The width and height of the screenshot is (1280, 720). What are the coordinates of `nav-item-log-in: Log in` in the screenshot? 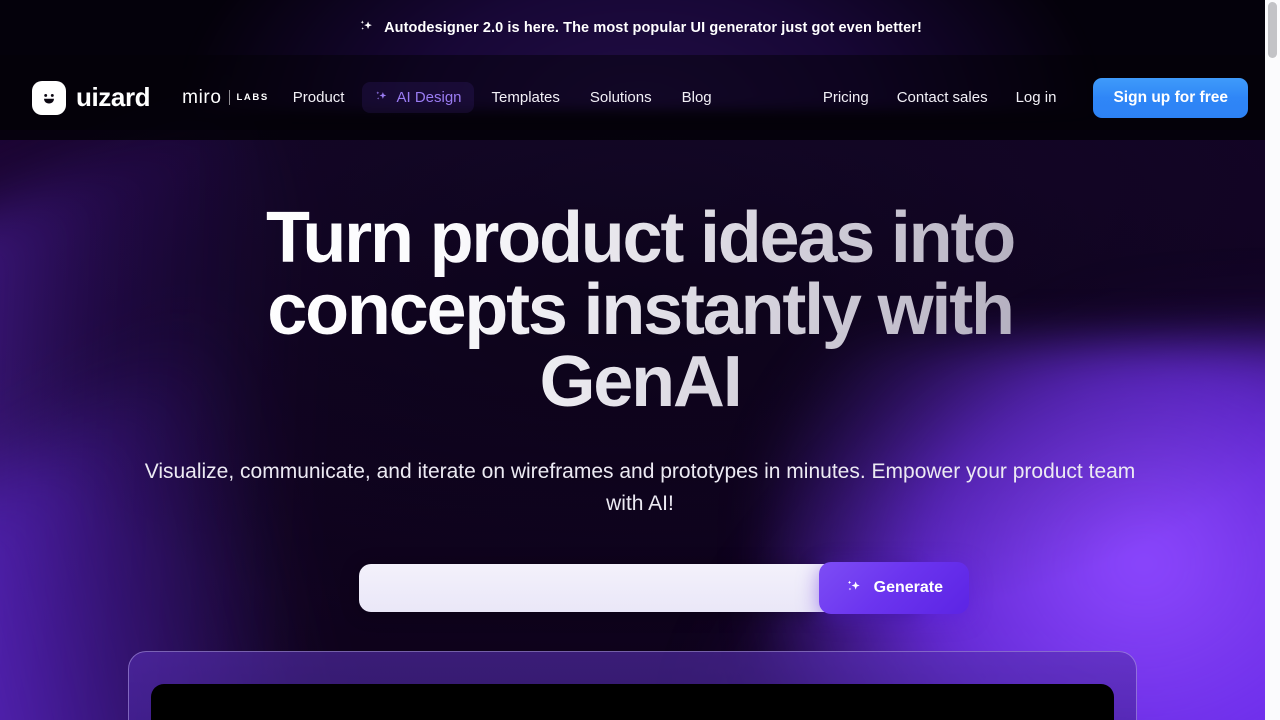 It's located at (1036, 97).